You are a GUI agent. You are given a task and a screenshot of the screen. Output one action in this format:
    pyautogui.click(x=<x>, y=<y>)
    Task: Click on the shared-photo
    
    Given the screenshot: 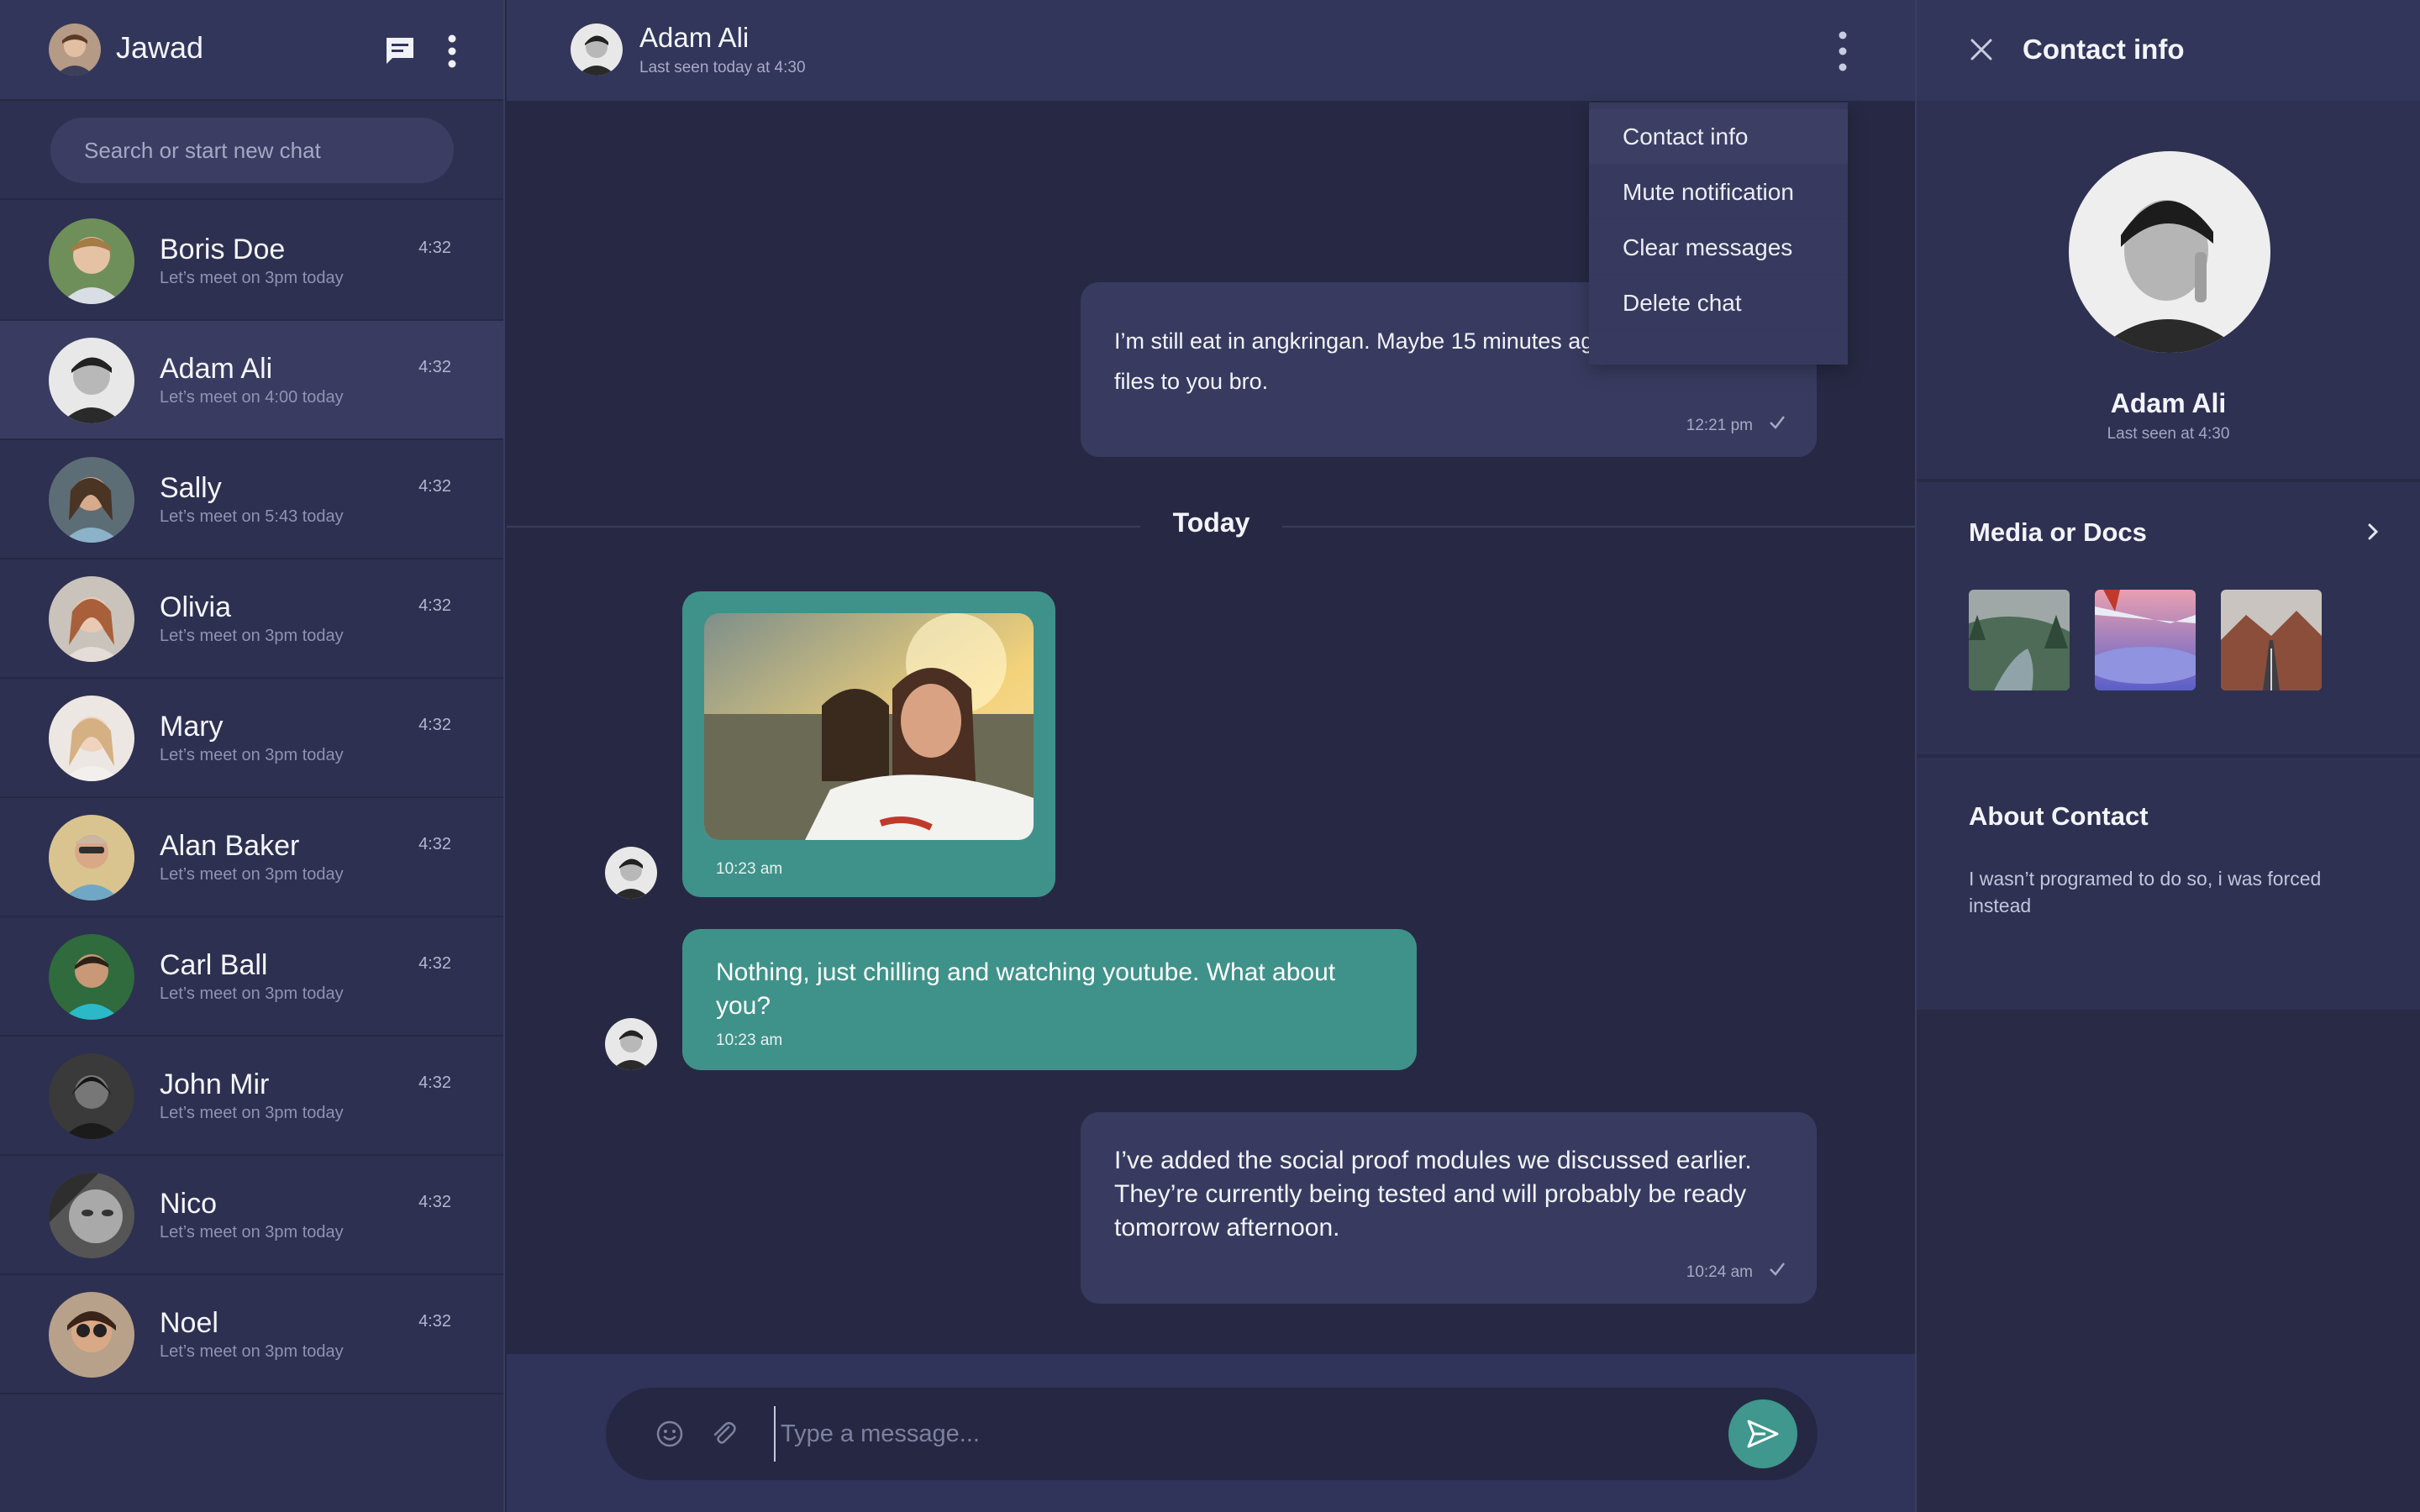 What is the action you would take?
    pyautogui.click(x=869, y=726)
    